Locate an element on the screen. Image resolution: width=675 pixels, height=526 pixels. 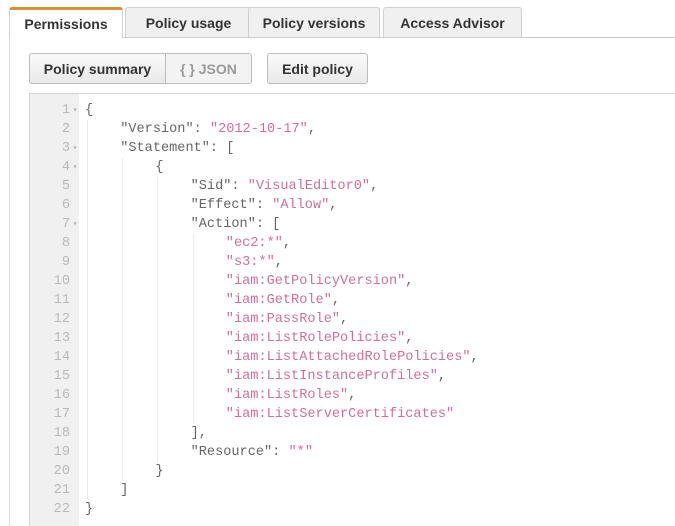
code-text: "iam:GetRole", is located at coordinates (283, 300).